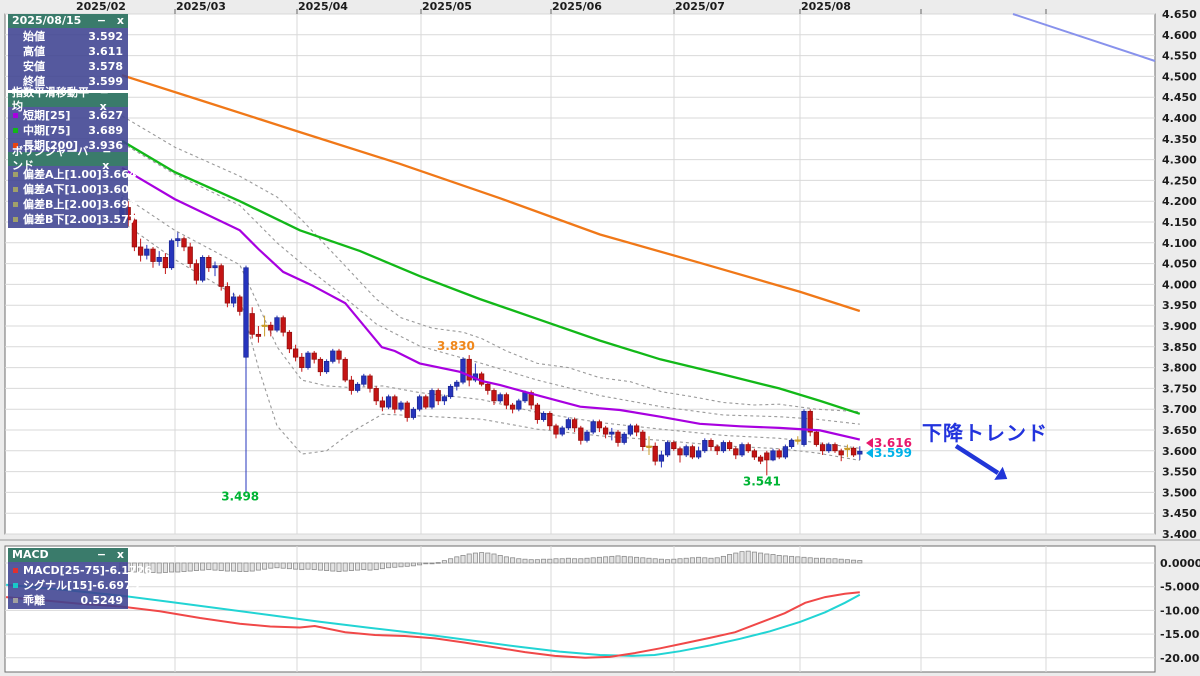 The width and height of the screenshot is (1200, 676). Describe the element at coordinates (1179, 118) in the screenshot. I see `y-axis-price-label: 4.400` at that location.